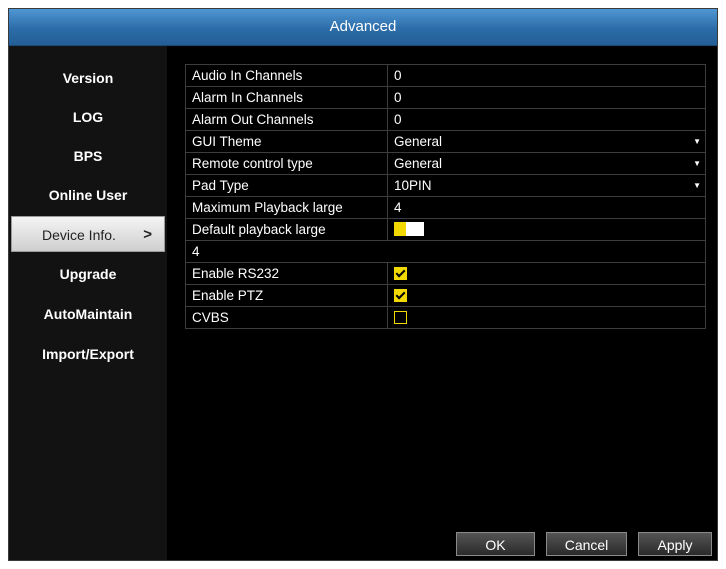  I want to click on cancel-button: Cancel, so click(586, 544).